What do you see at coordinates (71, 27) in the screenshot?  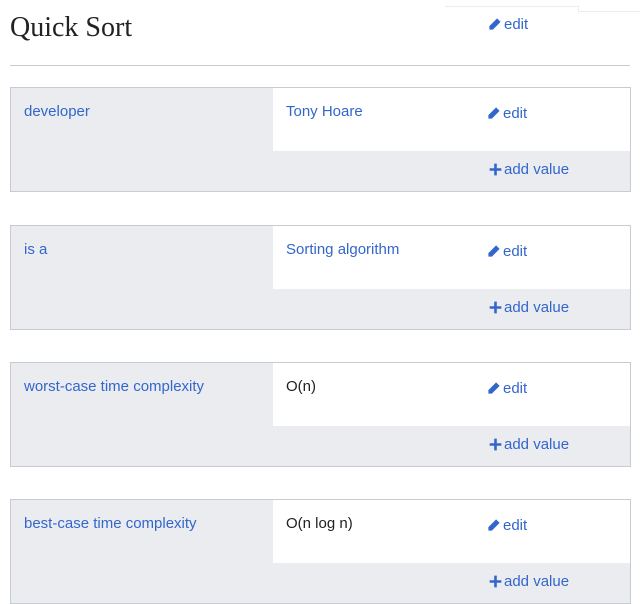 I see `page-title: Quick Sort` at bounding box center [71, 27].